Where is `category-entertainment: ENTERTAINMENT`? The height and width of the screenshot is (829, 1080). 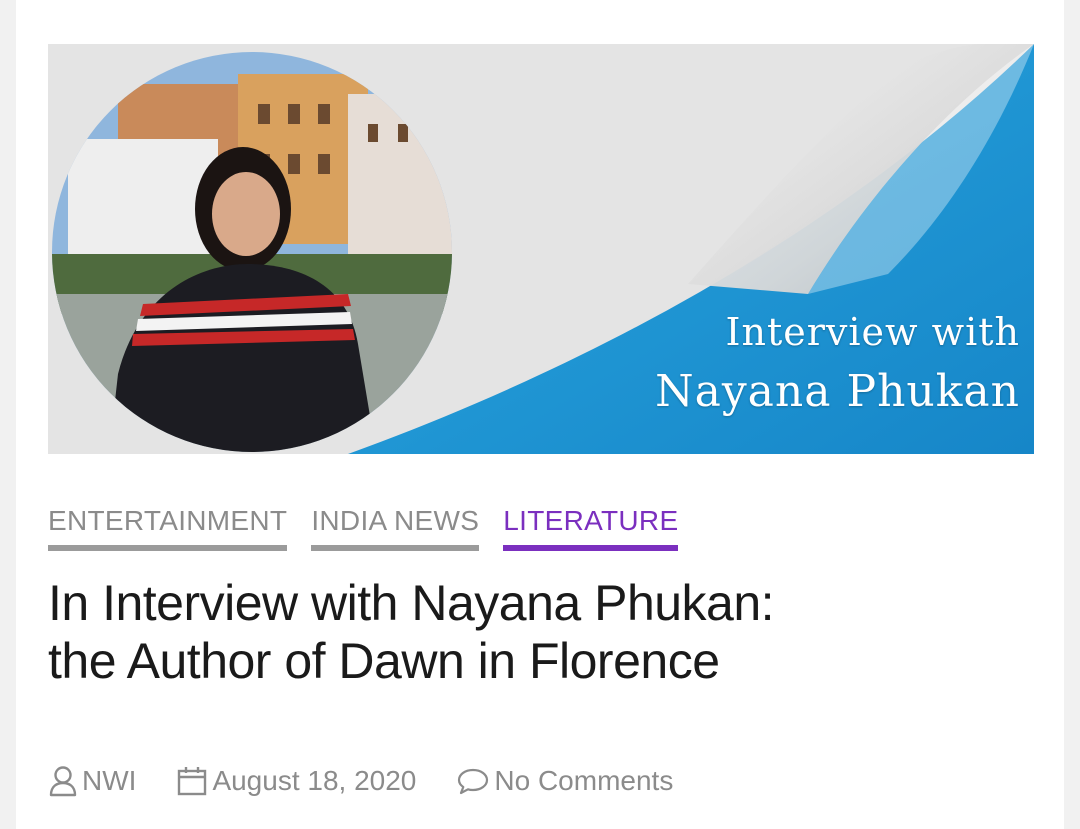
category-entertainment: ENTERTAINMENT is located at coordinates (168, 528).